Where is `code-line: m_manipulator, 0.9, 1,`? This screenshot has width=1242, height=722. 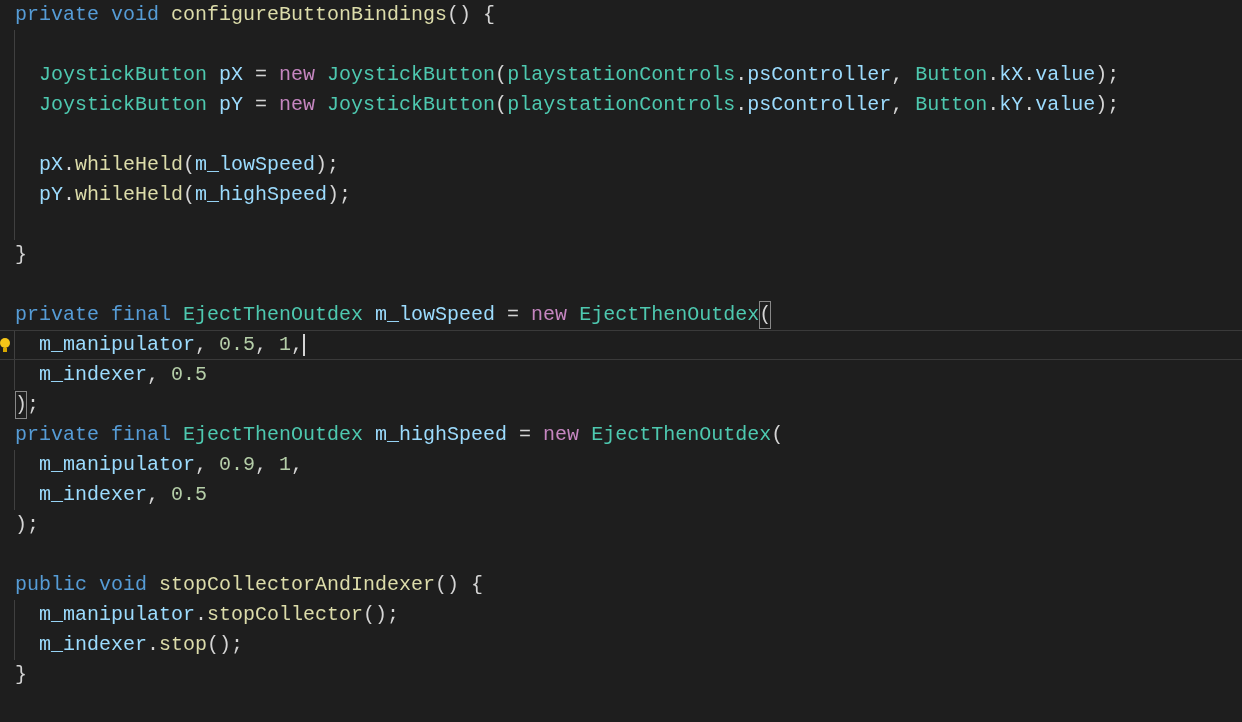
code-line: m_manipulator, 0.9, 1, is located at coordinates (628, 465).